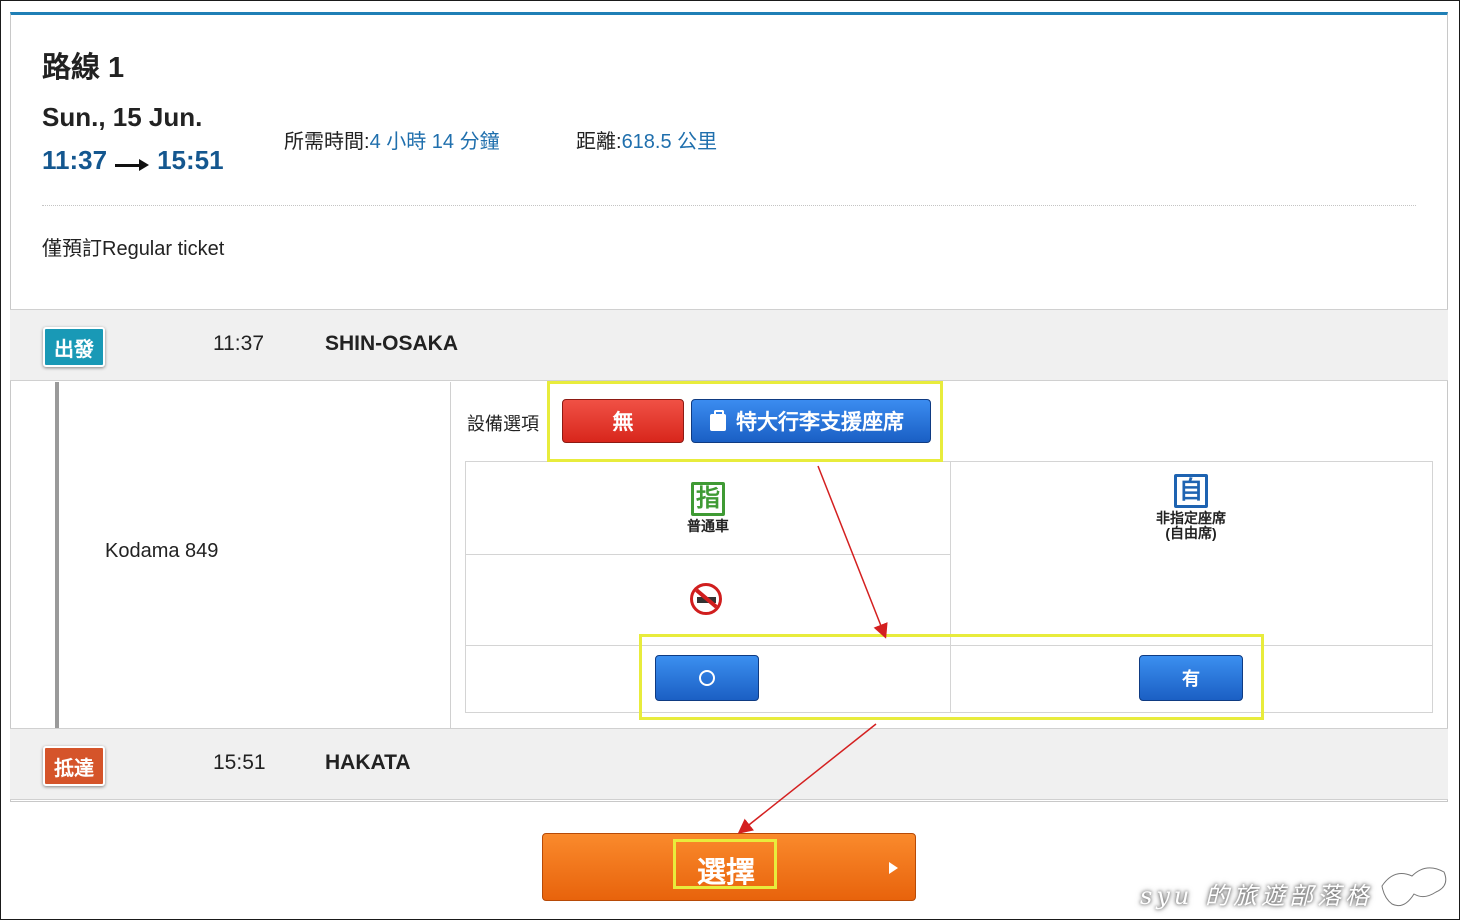 This screenshot has width=1462, height=922. What do you see at coordinates (1191, 533) in the screenshot?
I see `nonreserved-seat-sublabel: (自由席)` at bounding box center [1191, 533].